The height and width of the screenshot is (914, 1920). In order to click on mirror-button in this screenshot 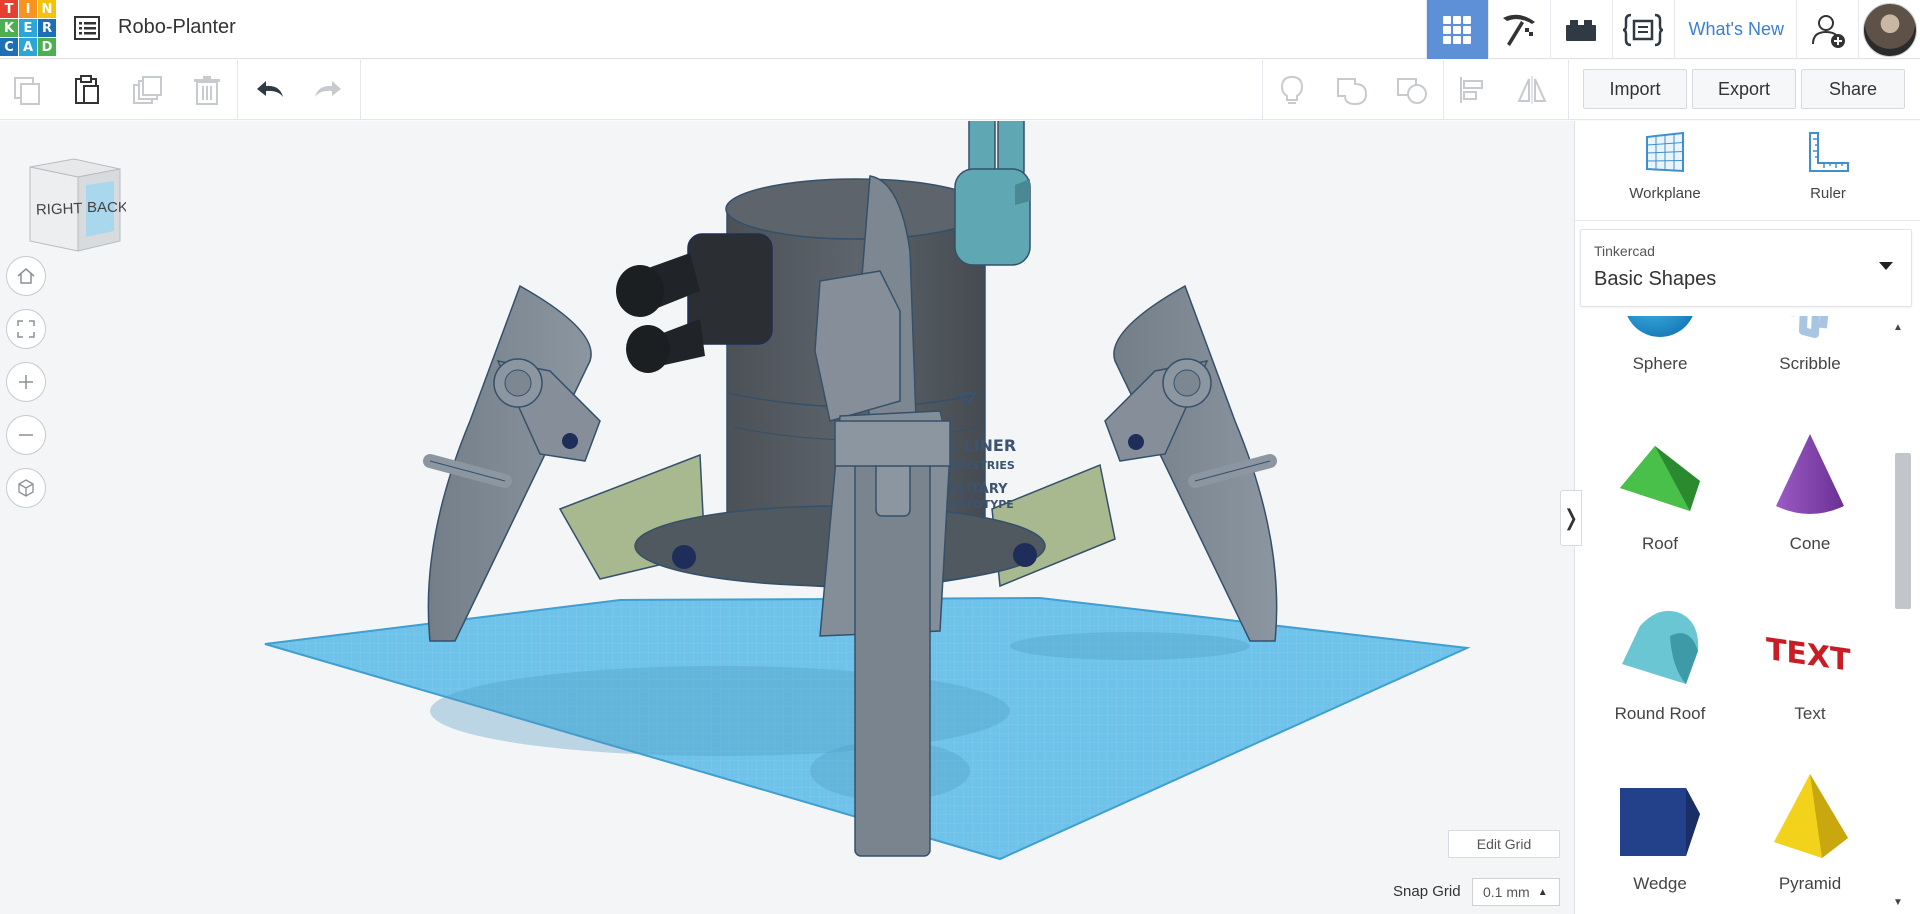, I will do `click(1532, 90)`.